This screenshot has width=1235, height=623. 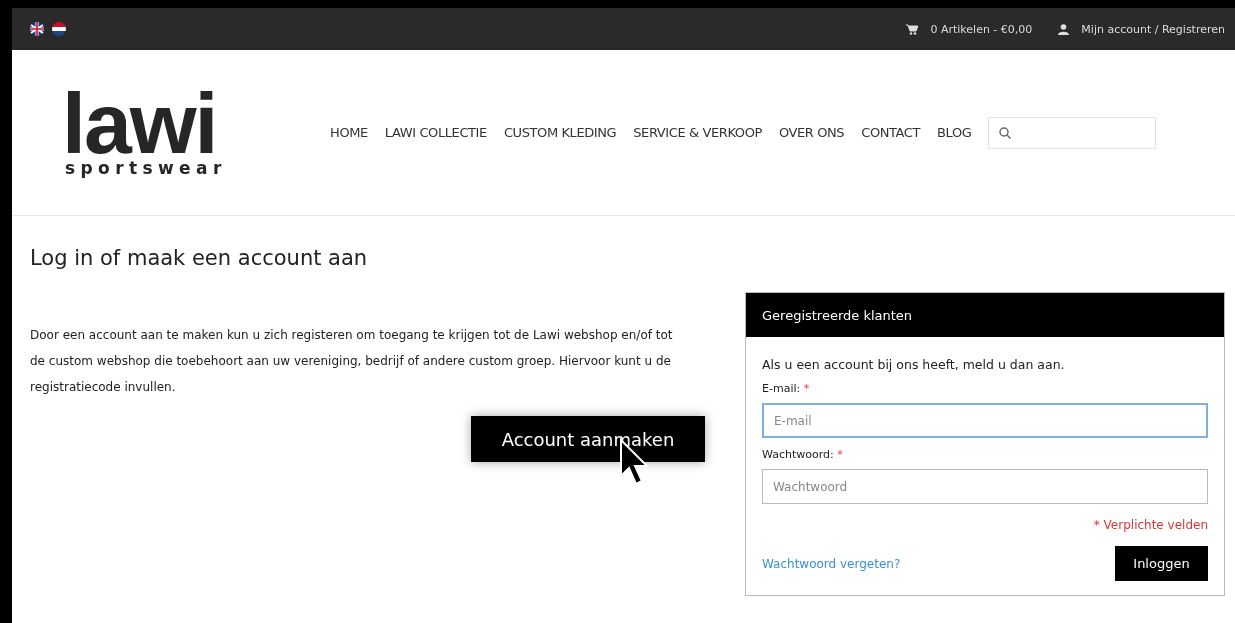 I want to click on nav-link: CONTACT, so click(x=891, y=132).